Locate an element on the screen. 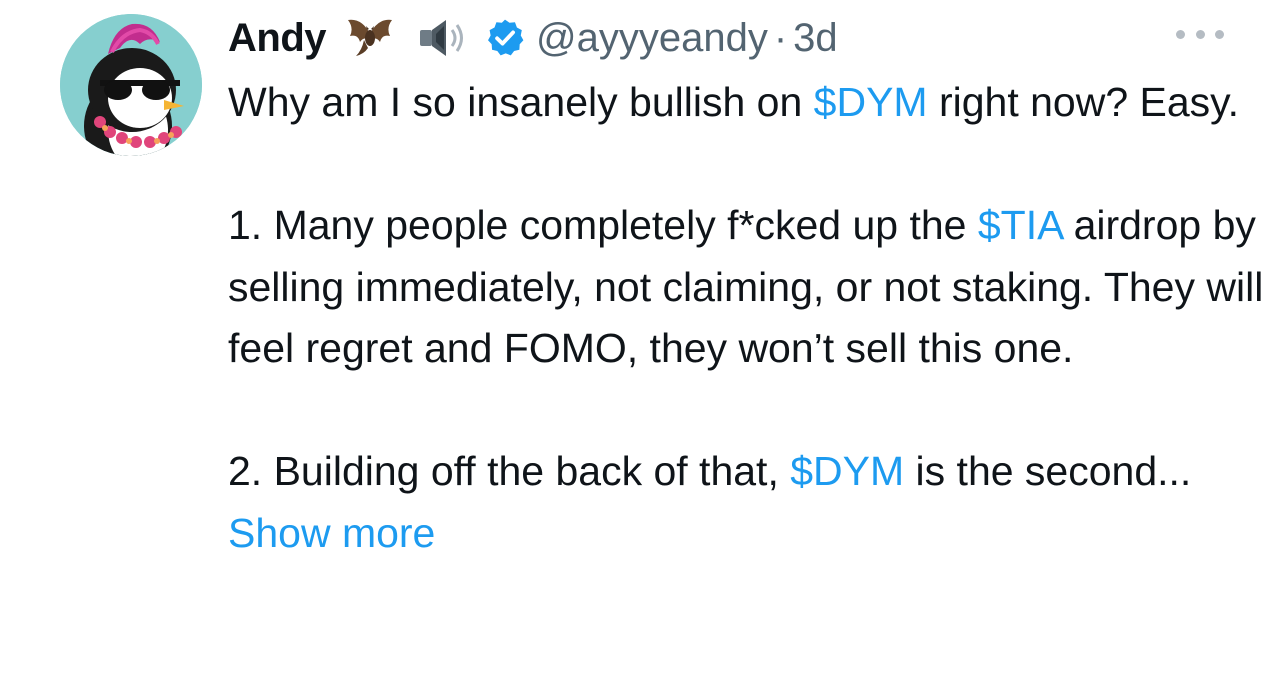 This screenshot has width=1284, height=689. tweet-header: Andy @ayyyeandy · 3d is located at coordinates (533, 38).